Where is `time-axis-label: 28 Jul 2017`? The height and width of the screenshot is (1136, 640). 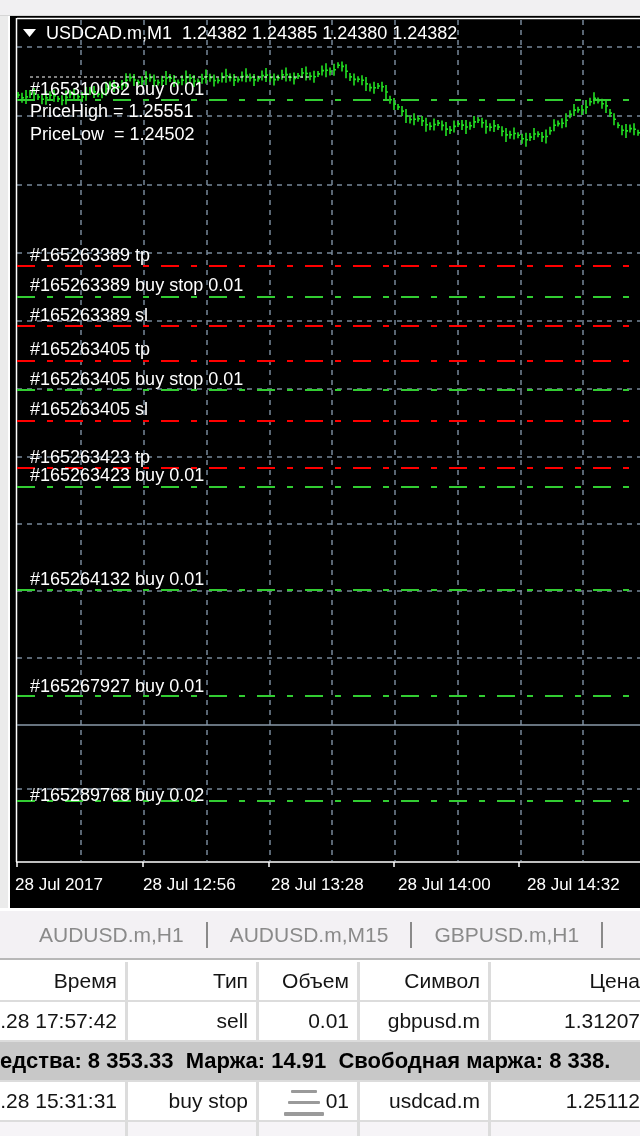
time-axis-label: 28 Jul 2017 is located at coordinates (59, 885).